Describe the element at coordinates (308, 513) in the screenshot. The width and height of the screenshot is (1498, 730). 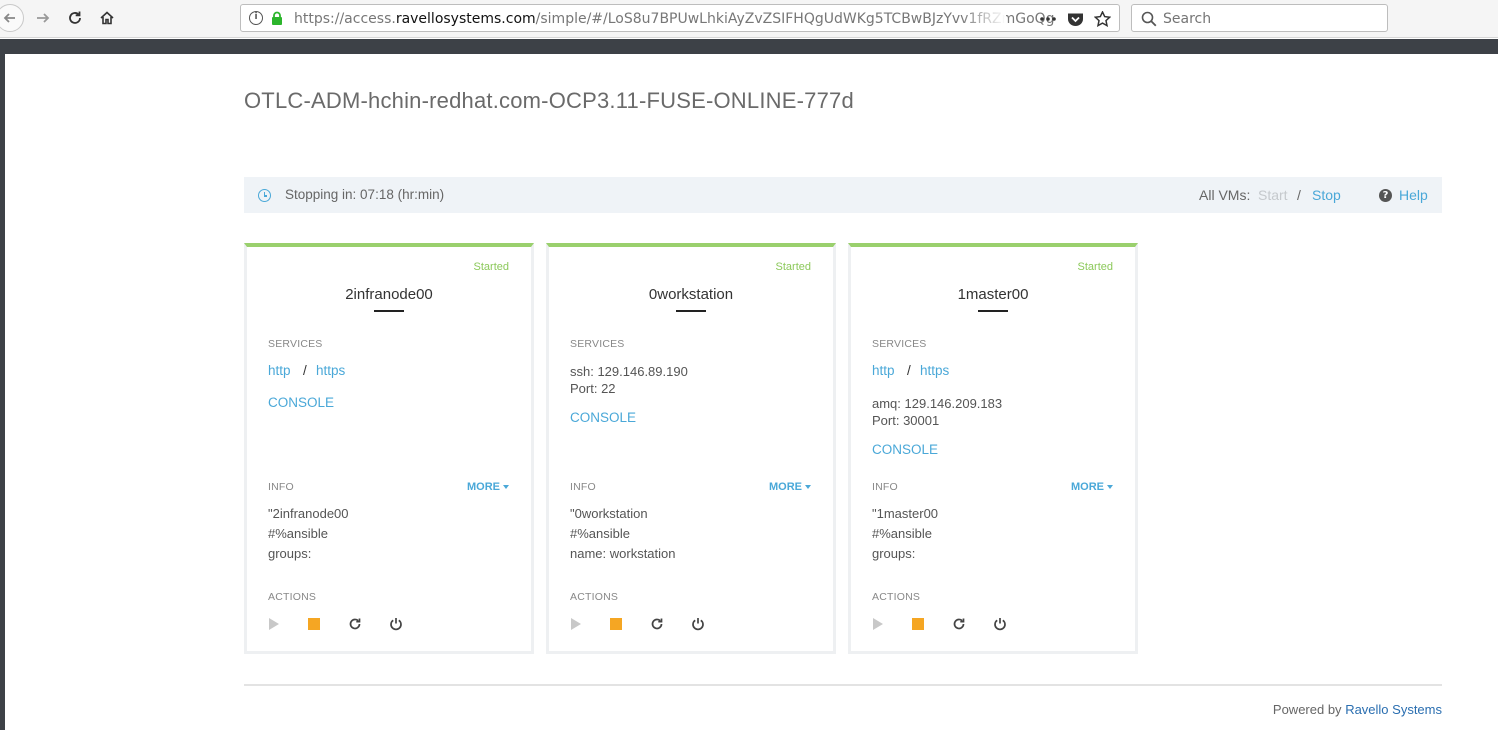
I see `info-line: "2infranode00` at that location.